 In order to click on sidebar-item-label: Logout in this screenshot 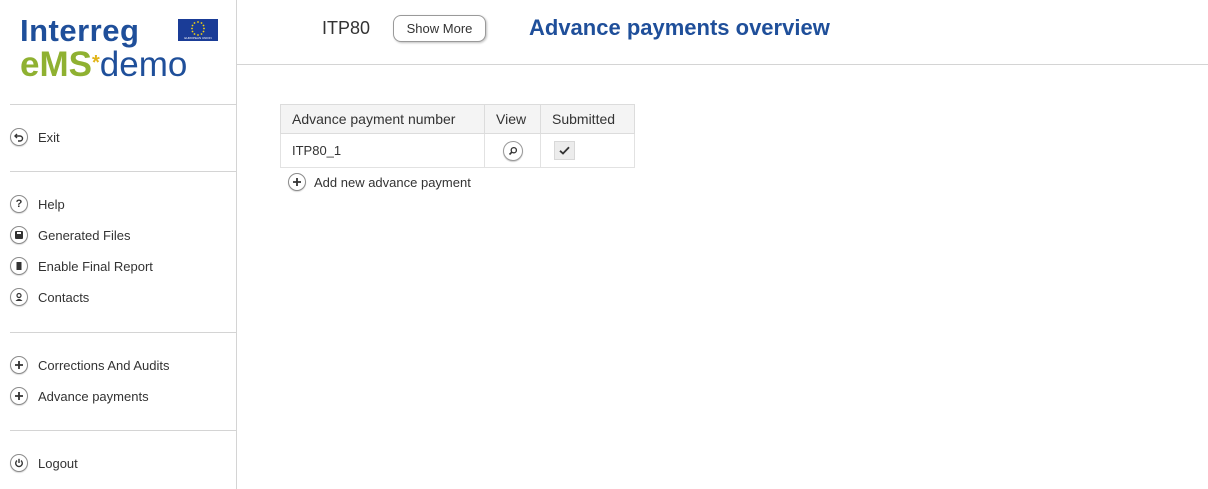, I will do `click(58, 463)`.